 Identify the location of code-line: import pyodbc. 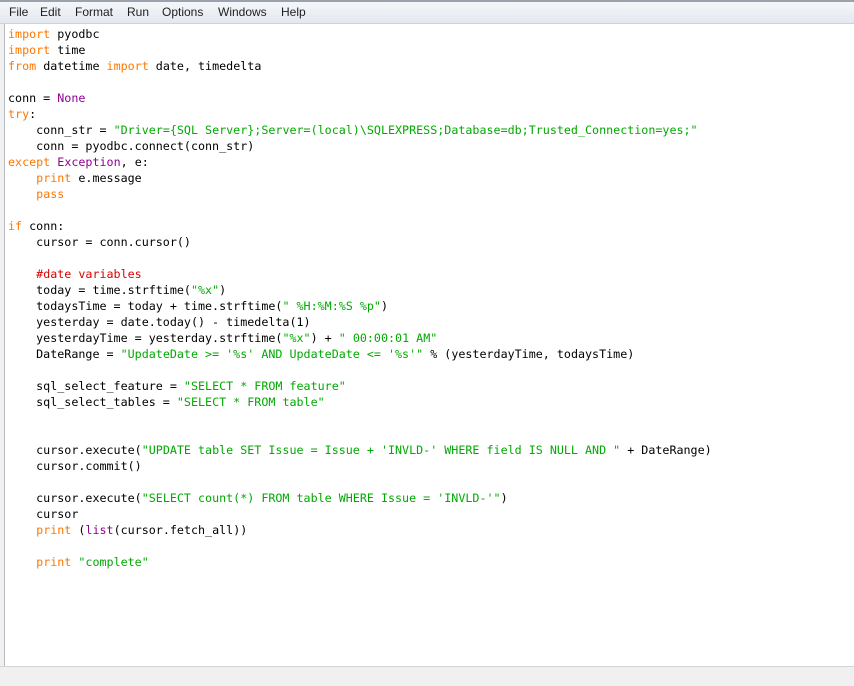
(360, 34).